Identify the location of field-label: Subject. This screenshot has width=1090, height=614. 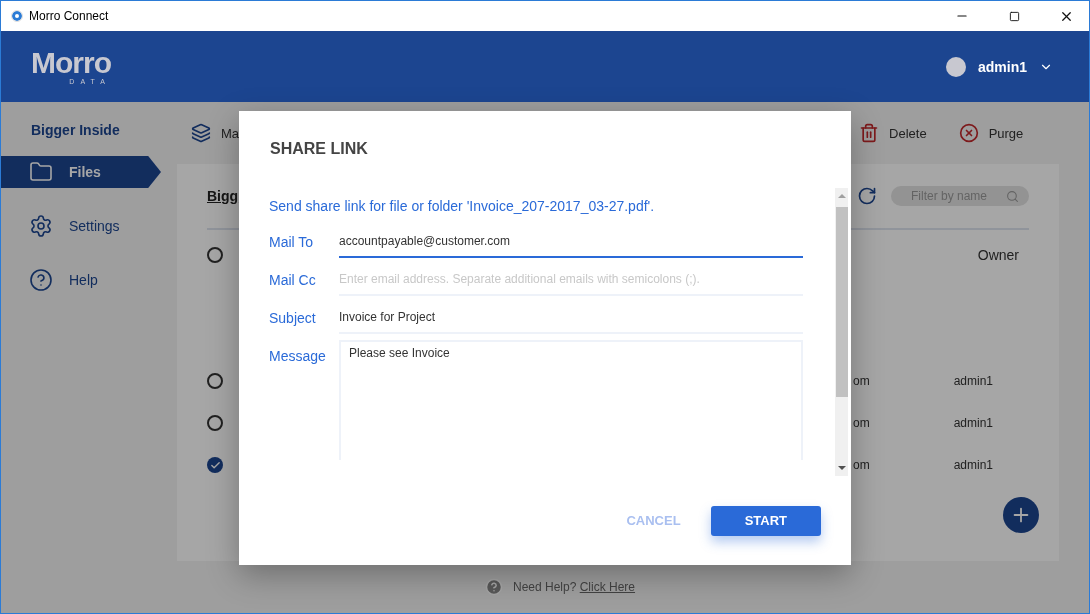
(293, 317).